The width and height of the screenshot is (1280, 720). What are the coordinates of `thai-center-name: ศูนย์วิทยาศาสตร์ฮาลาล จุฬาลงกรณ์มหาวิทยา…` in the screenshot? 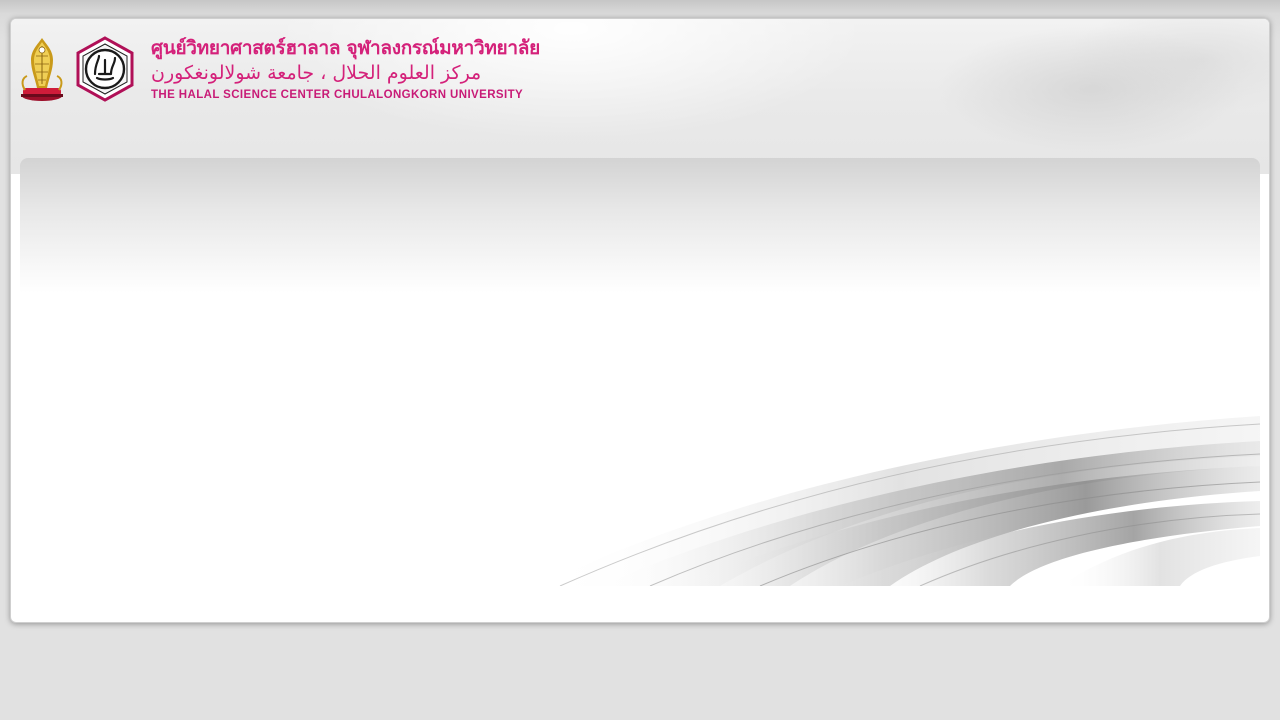 It's located at (345, 48).